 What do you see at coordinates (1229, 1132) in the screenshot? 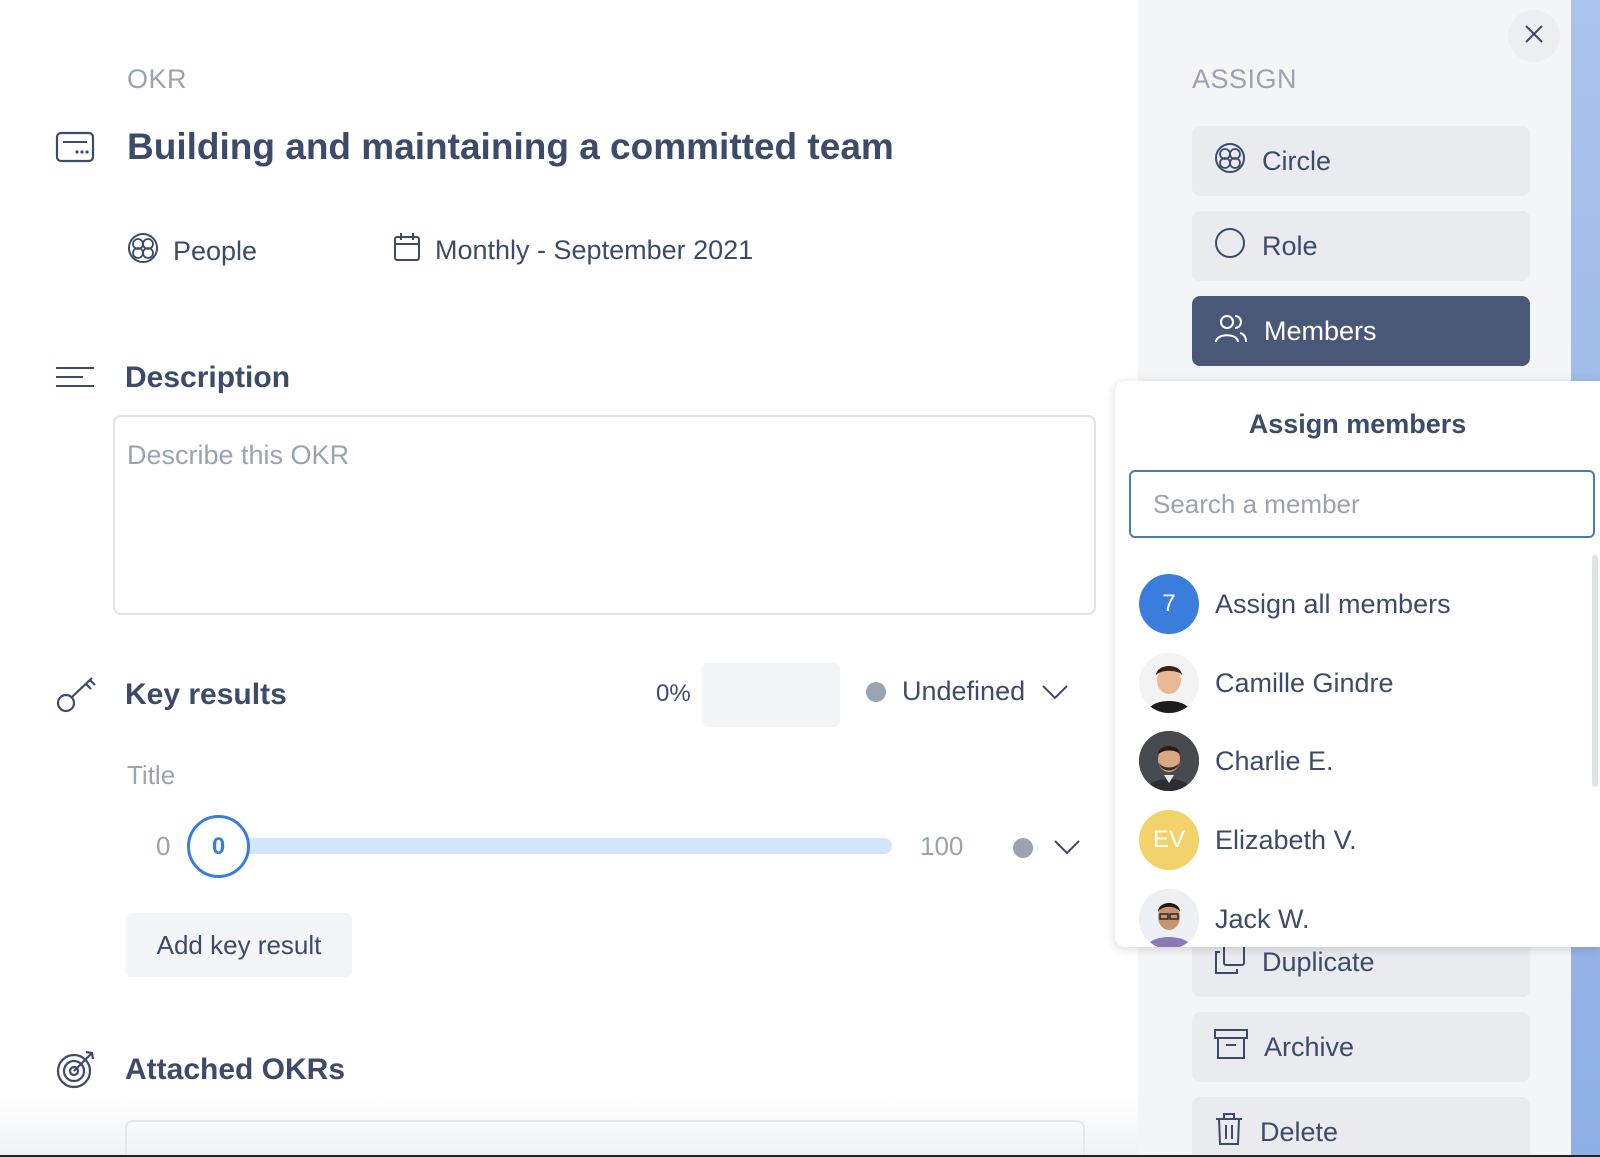
I see `trash-icon` at bounding box center [1229, 1132].